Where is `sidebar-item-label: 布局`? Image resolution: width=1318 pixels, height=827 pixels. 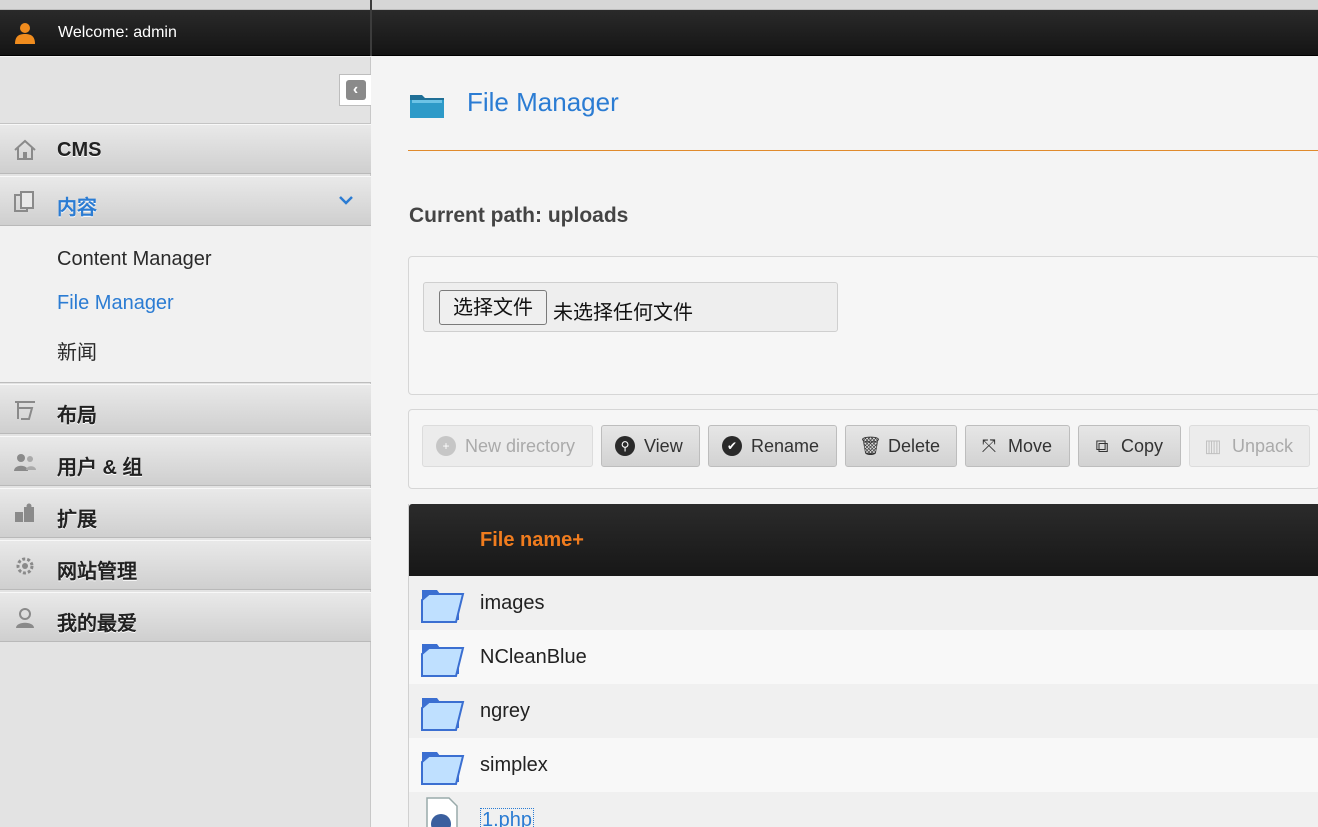
sidebar-item-label: 布局 is located at coordinates (77, 416).